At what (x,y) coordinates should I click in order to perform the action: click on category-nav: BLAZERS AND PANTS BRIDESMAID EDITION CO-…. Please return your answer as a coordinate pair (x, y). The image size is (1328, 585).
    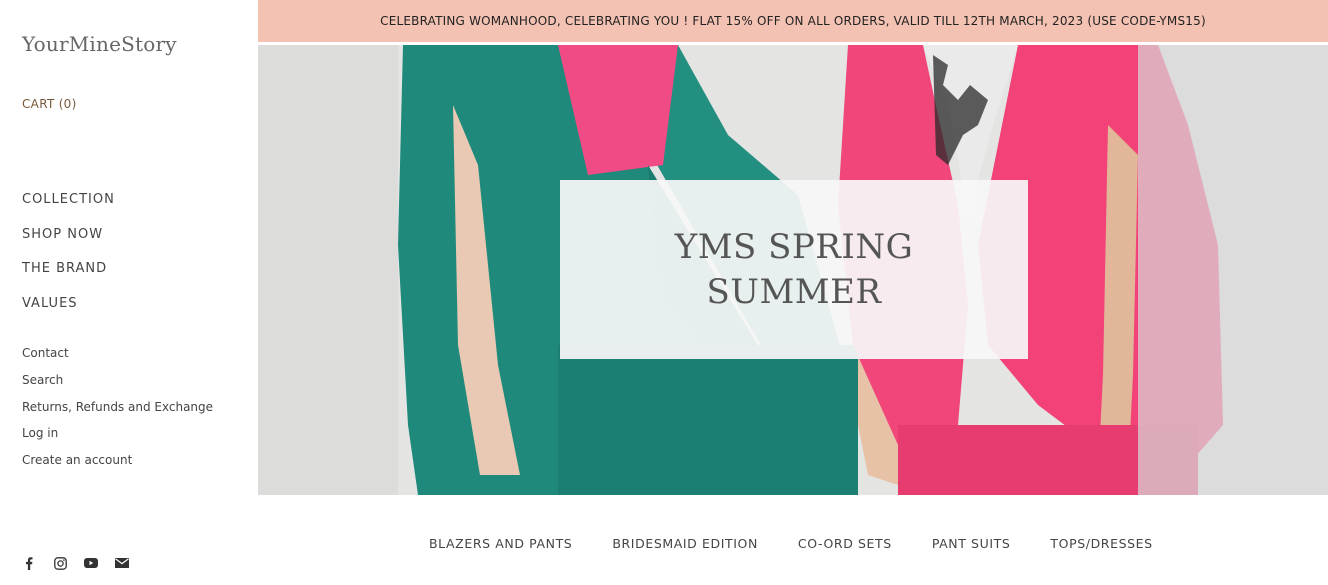
    Looking at the image, I should click on (781, 542).